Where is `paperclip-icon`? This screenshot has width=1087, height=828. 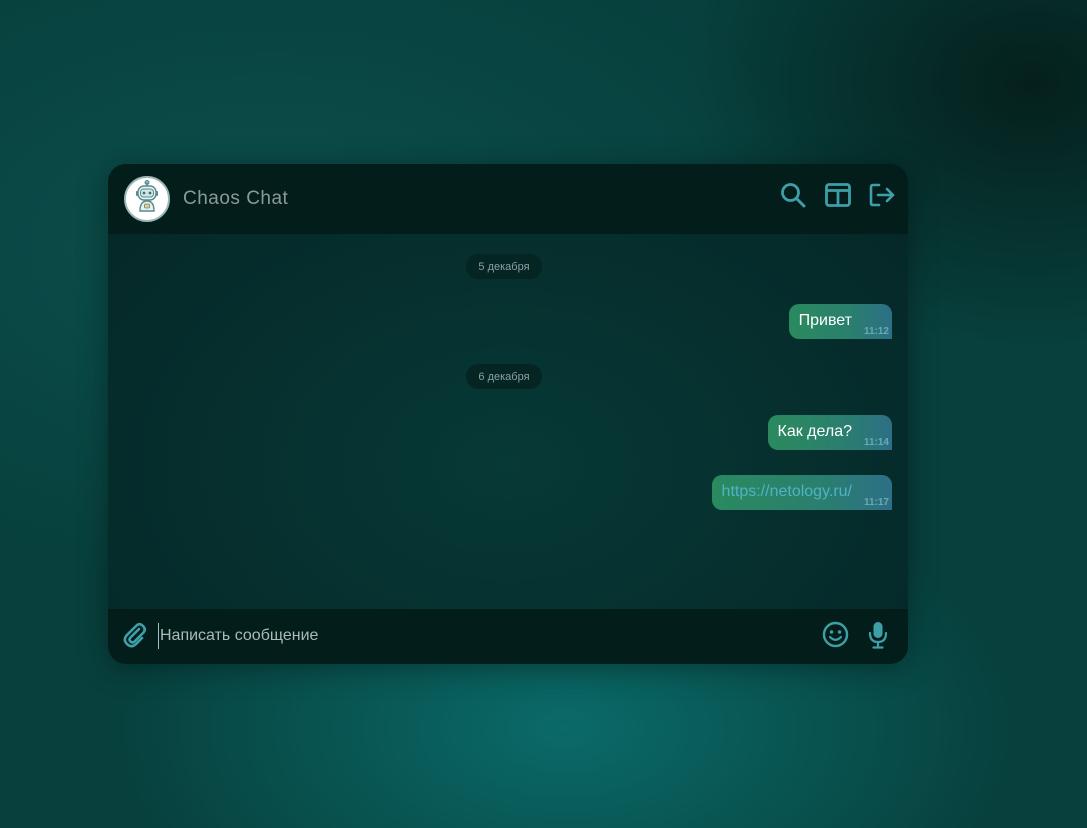 paperclip-icon is located at coordinates (135, 637).